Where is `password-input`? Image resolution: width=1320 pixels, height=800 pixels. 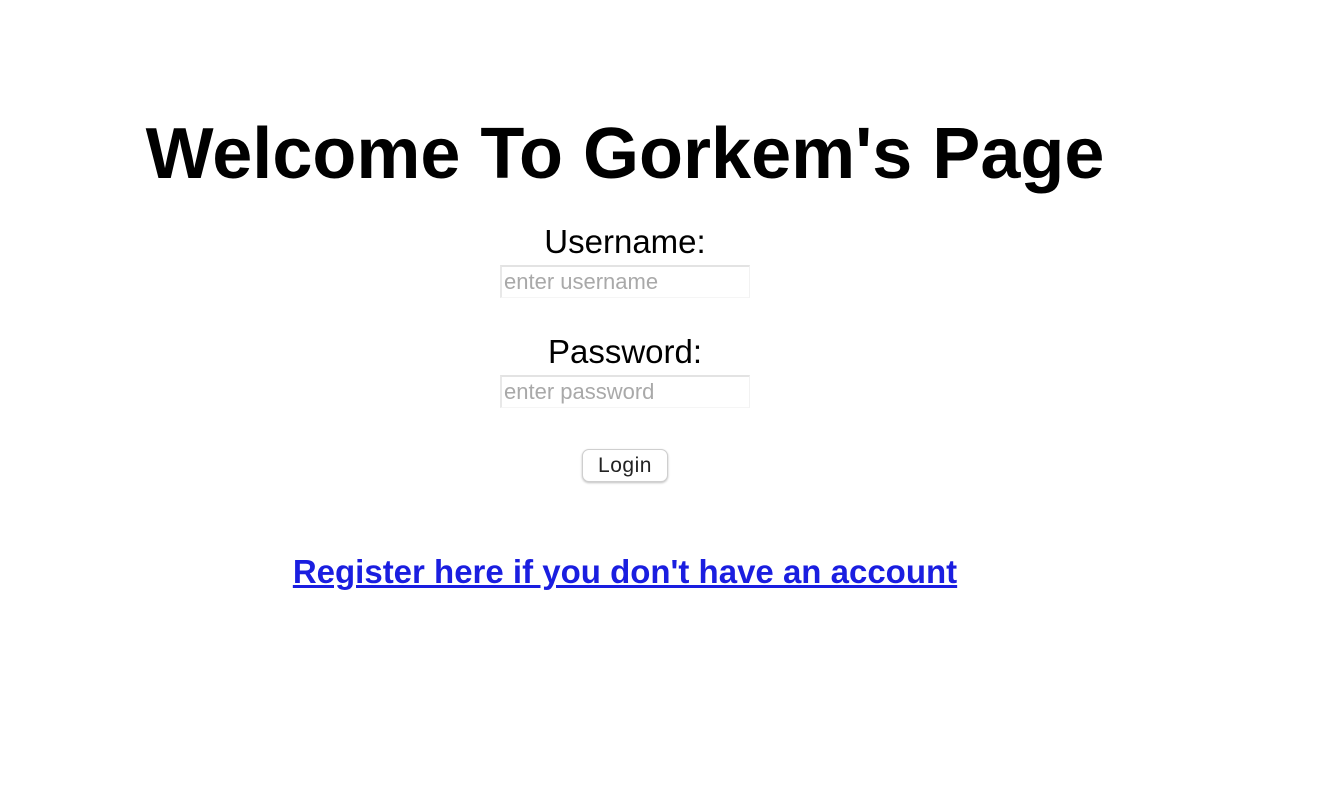 password-input is located at coordinates (625, 391).